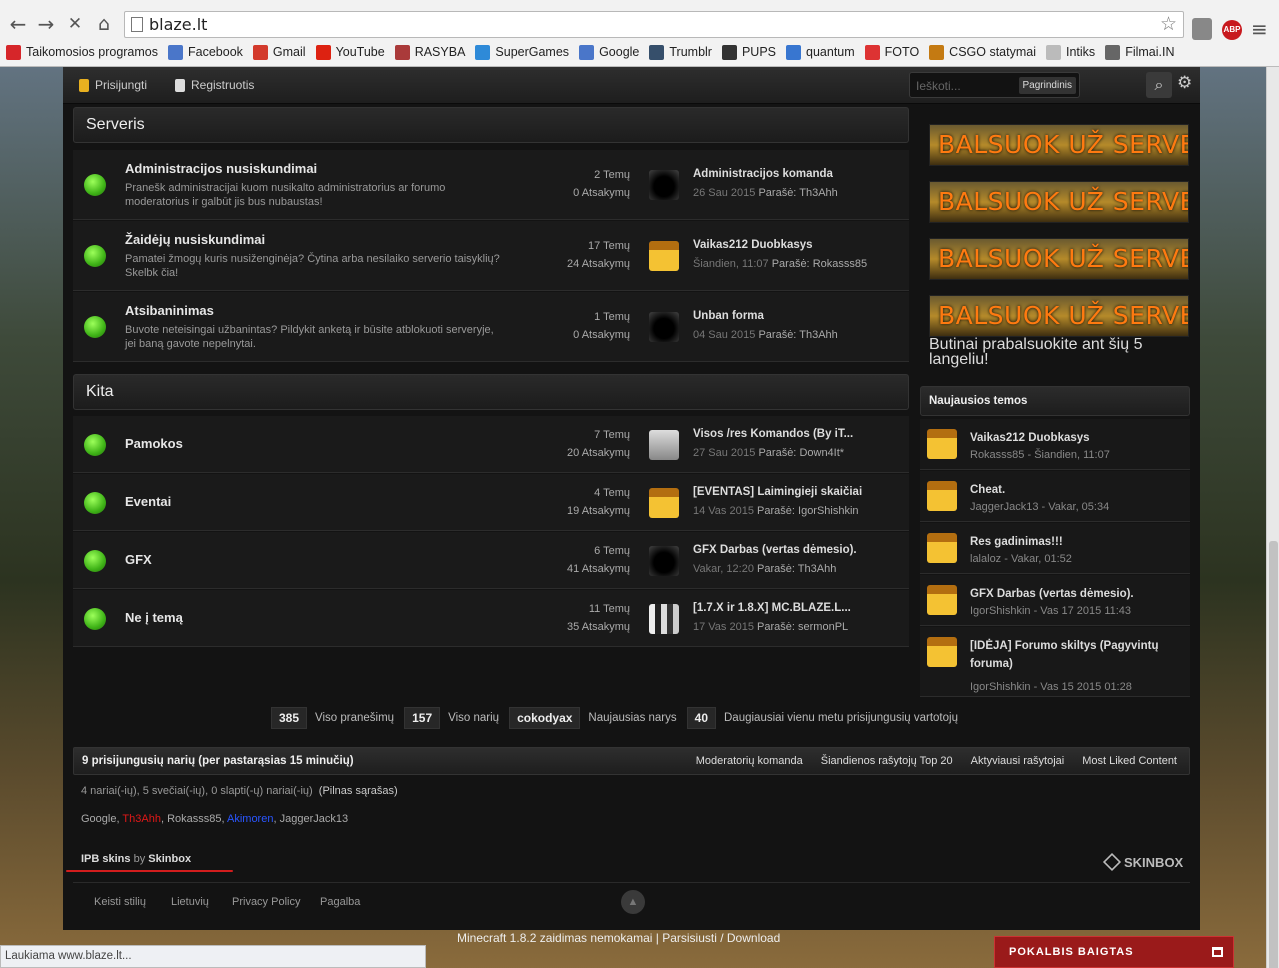 Image resolution: width=1279 pixels, height=968 pixels. Describe the element at coordinates (46, 24) in the screenshot. I see `forward-icon: →` at that location.